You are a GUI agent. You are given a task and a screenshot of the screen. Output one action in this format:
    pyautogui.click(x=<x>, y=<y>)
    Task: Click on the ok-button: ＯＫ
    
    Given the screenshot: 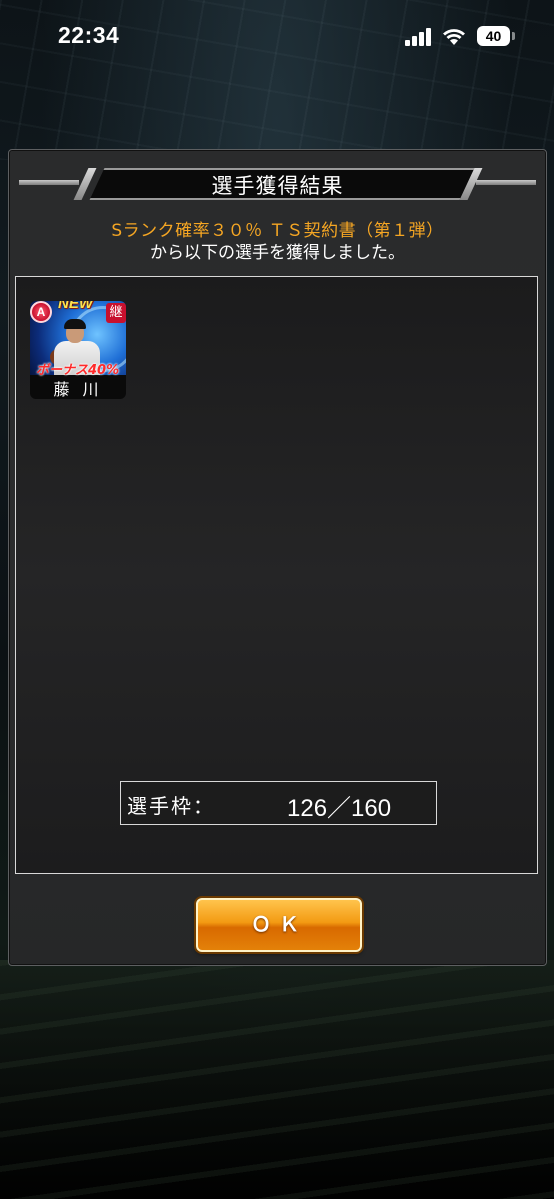 What is the action you would take?
    pyautogui.click(x=279, y=925)
    